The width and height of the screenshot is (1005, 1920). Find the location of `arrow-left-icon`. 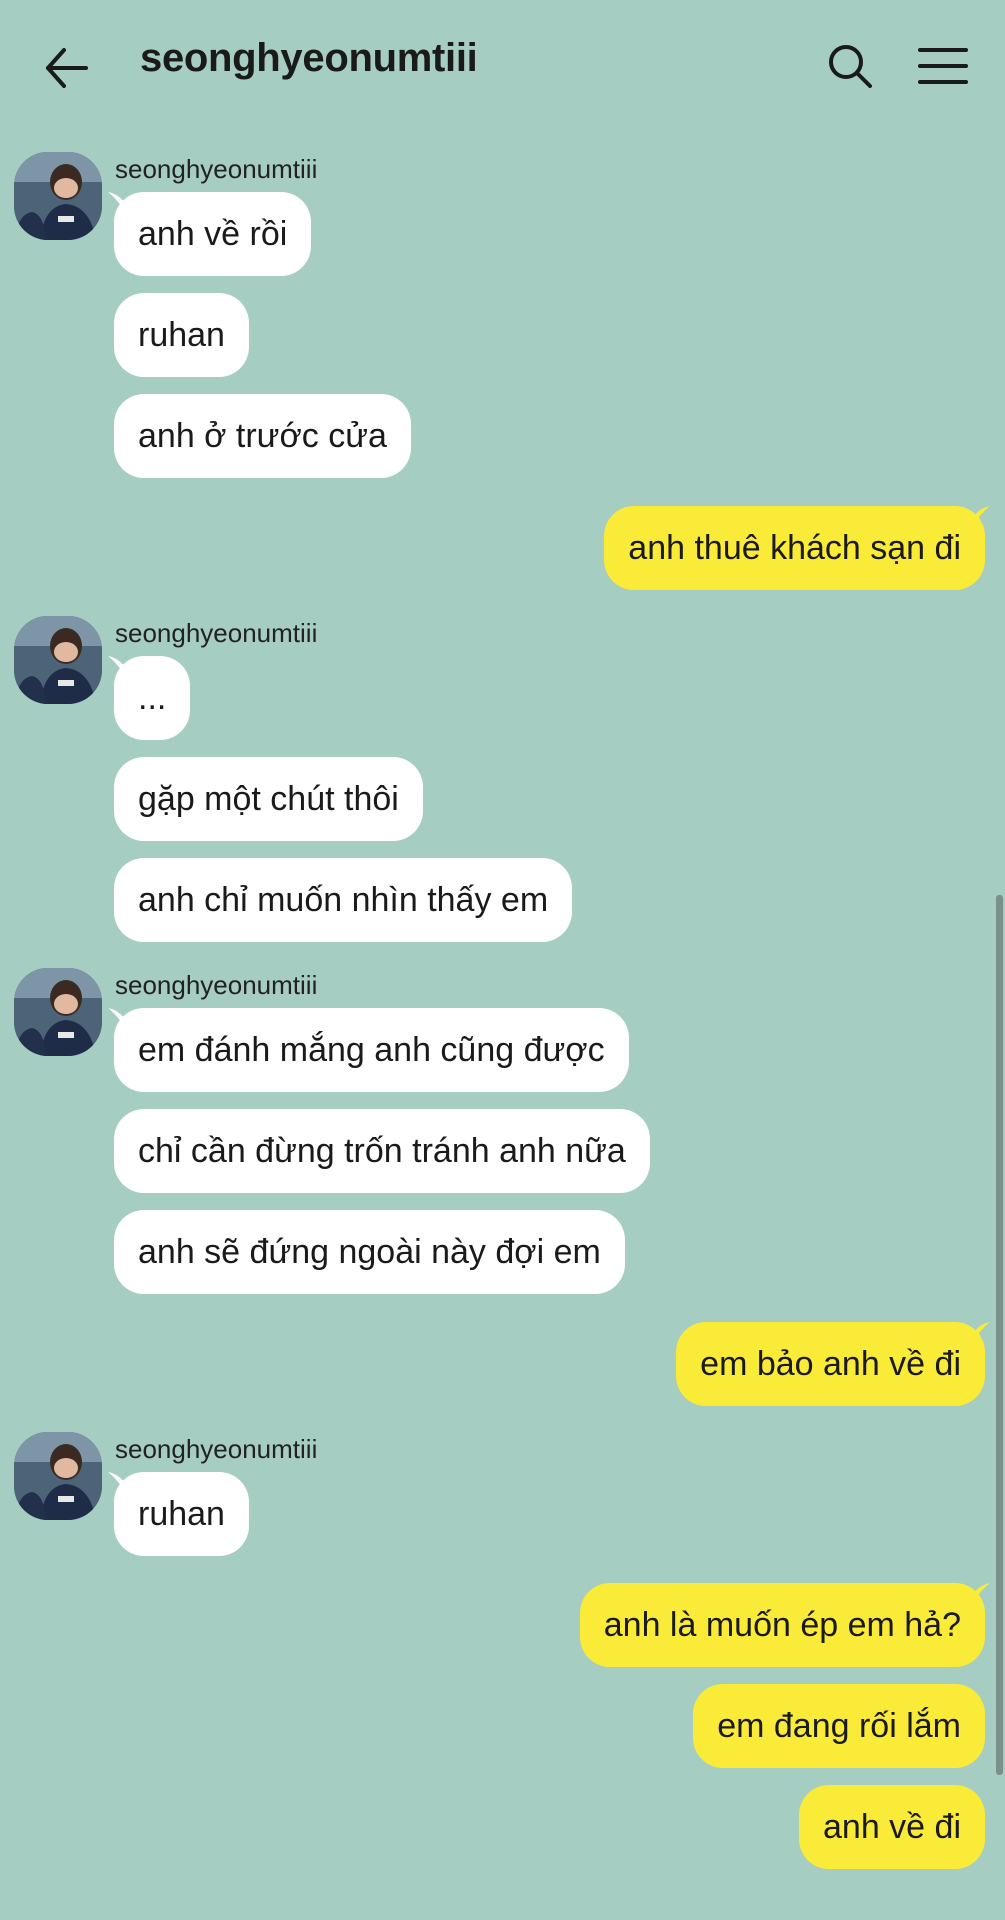

arrow-left-icon is located at coordinates (67, 68).